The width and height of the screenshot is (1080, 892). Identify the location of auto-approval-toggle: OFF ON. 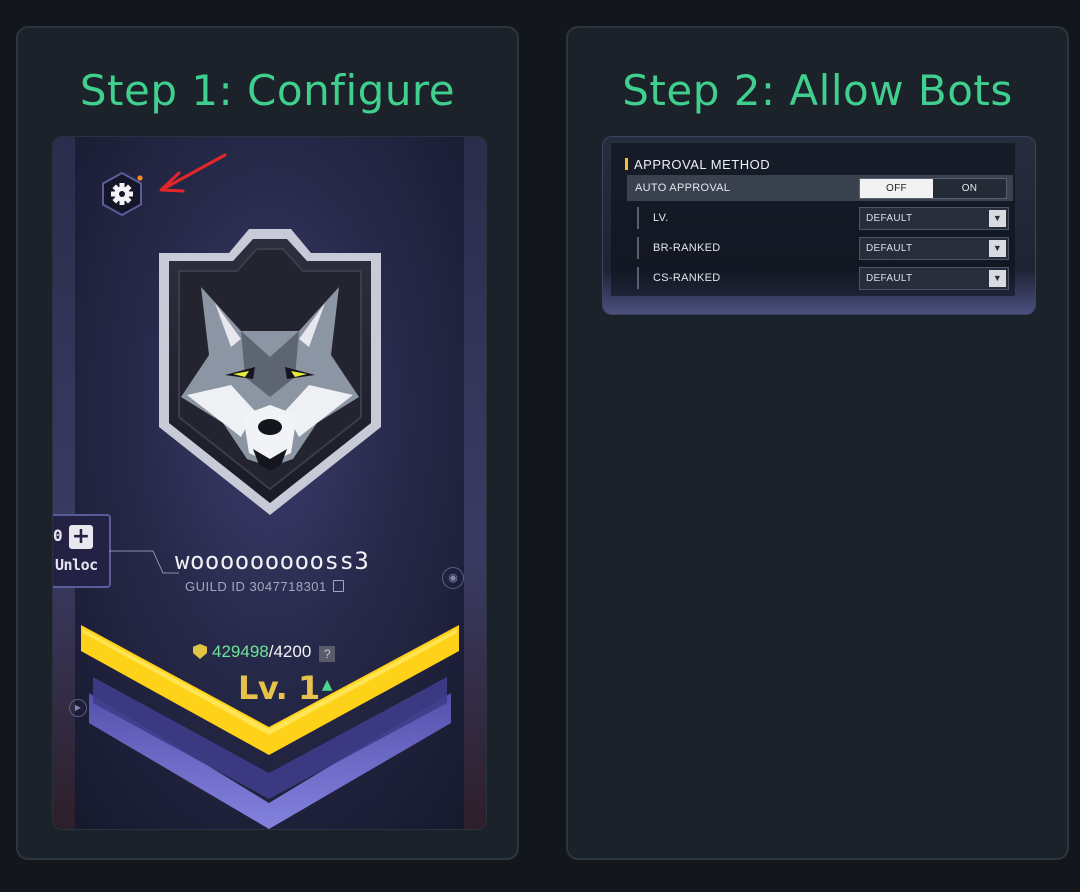
(933, 188).